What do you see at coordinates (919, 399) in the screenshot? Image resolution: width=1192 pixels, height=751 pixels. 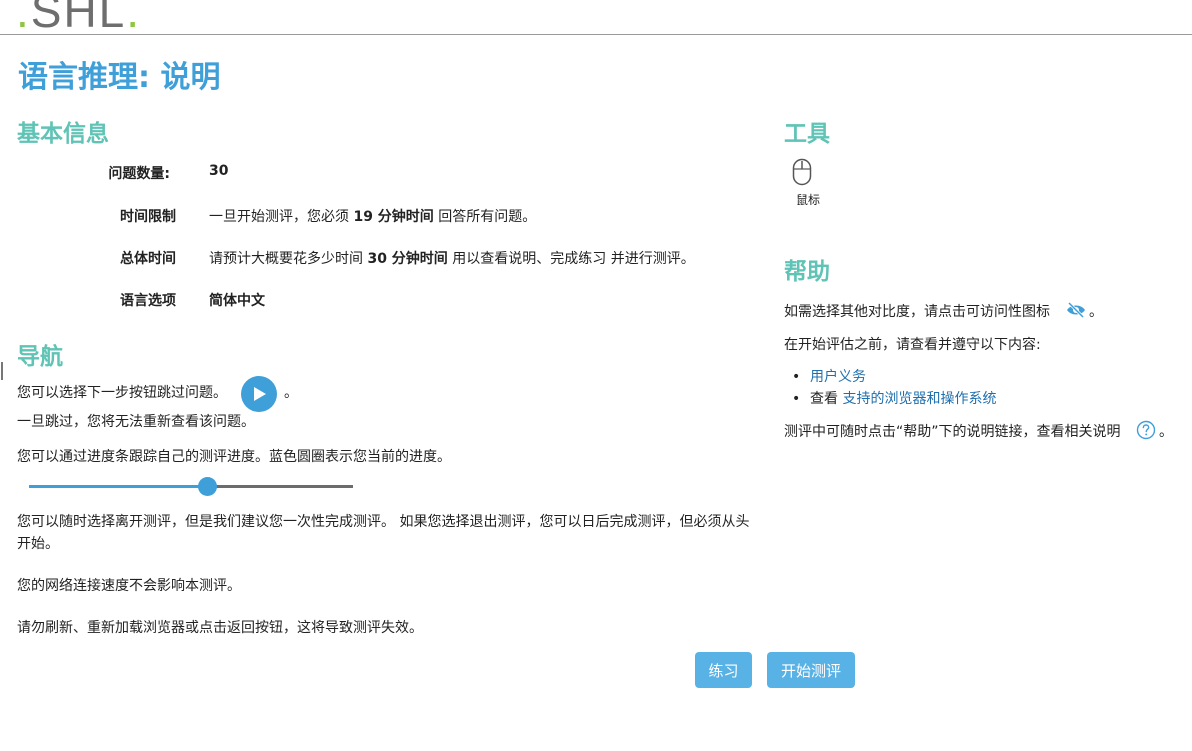 I see `supported-browsers-link: 支持的浏览器和操作系统` at bounding box center [919, 399].